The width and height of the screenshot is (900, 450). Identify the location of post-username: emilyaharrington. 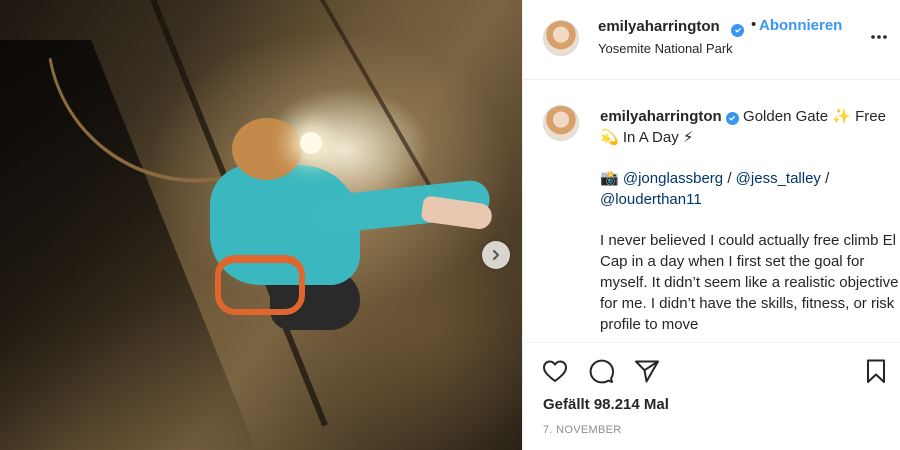
(659, 26).